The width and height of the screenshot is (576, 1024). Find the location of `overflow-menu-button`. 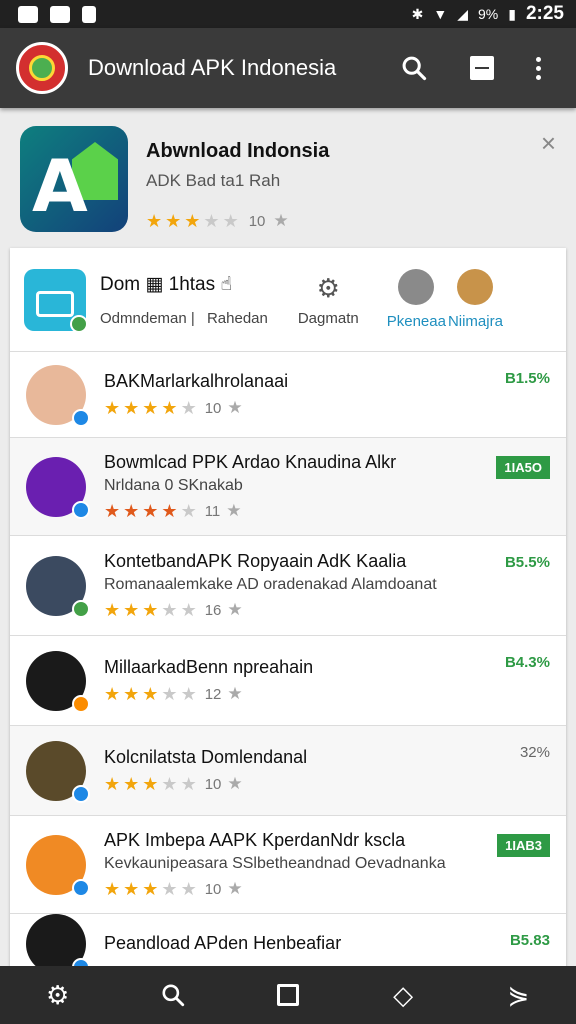

overflow-menu-button is located at coordinates (538, 68).